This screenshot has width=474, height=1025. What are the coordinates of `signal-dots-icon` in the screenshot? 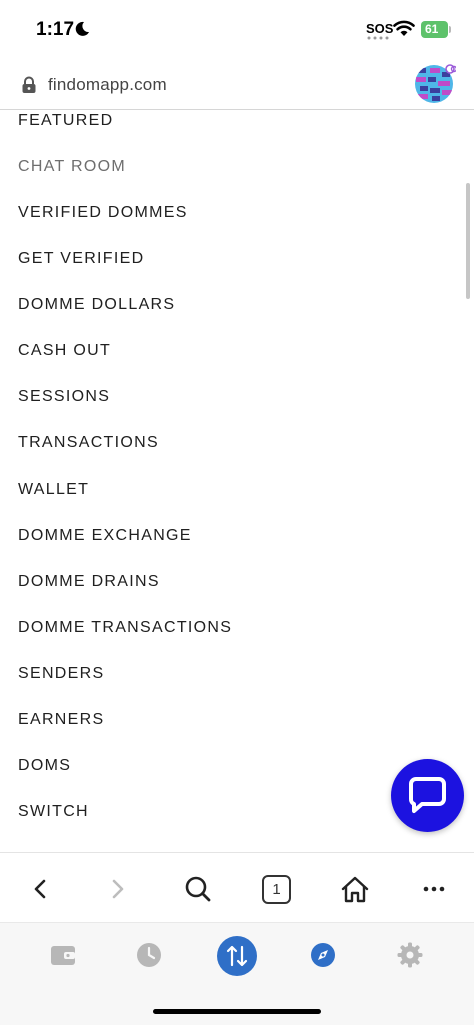 It's located at (378, 38).